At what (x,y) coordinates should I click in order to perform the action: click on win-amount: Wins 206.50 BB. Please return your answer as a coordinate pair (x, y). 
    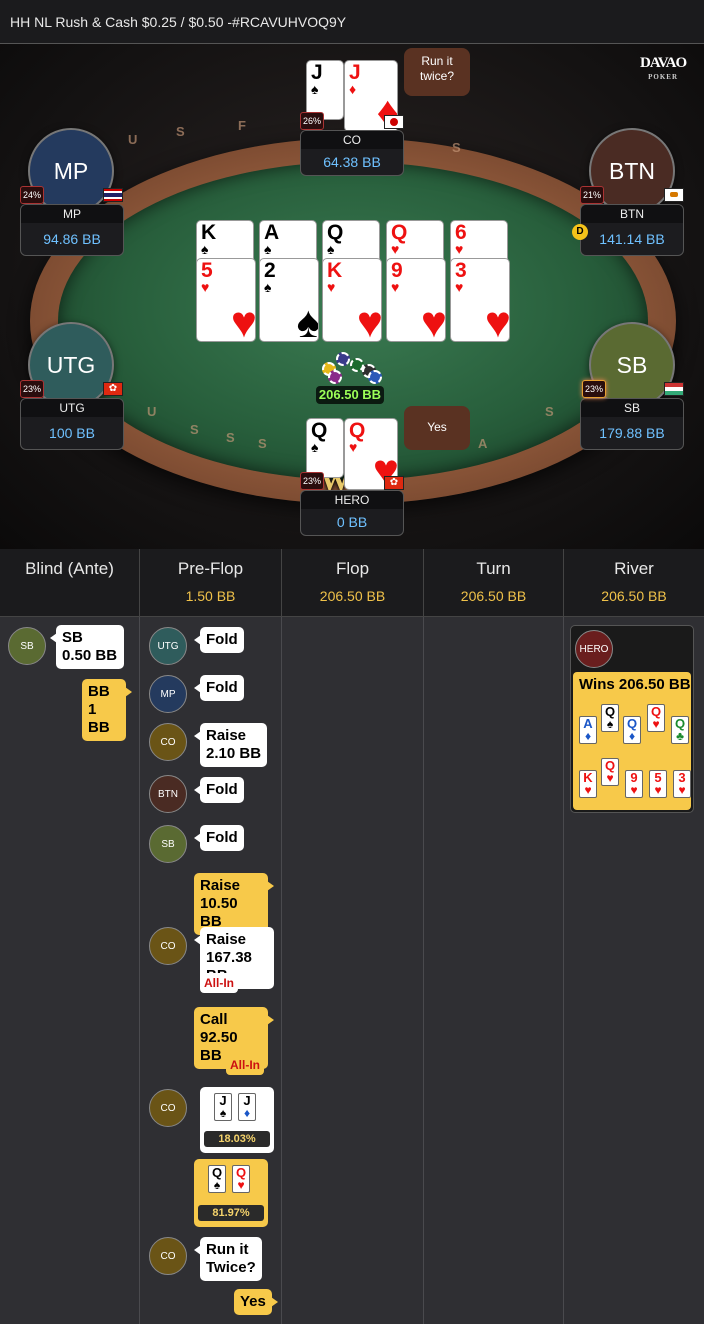
    Looking at the image, I should click on (635, 684).